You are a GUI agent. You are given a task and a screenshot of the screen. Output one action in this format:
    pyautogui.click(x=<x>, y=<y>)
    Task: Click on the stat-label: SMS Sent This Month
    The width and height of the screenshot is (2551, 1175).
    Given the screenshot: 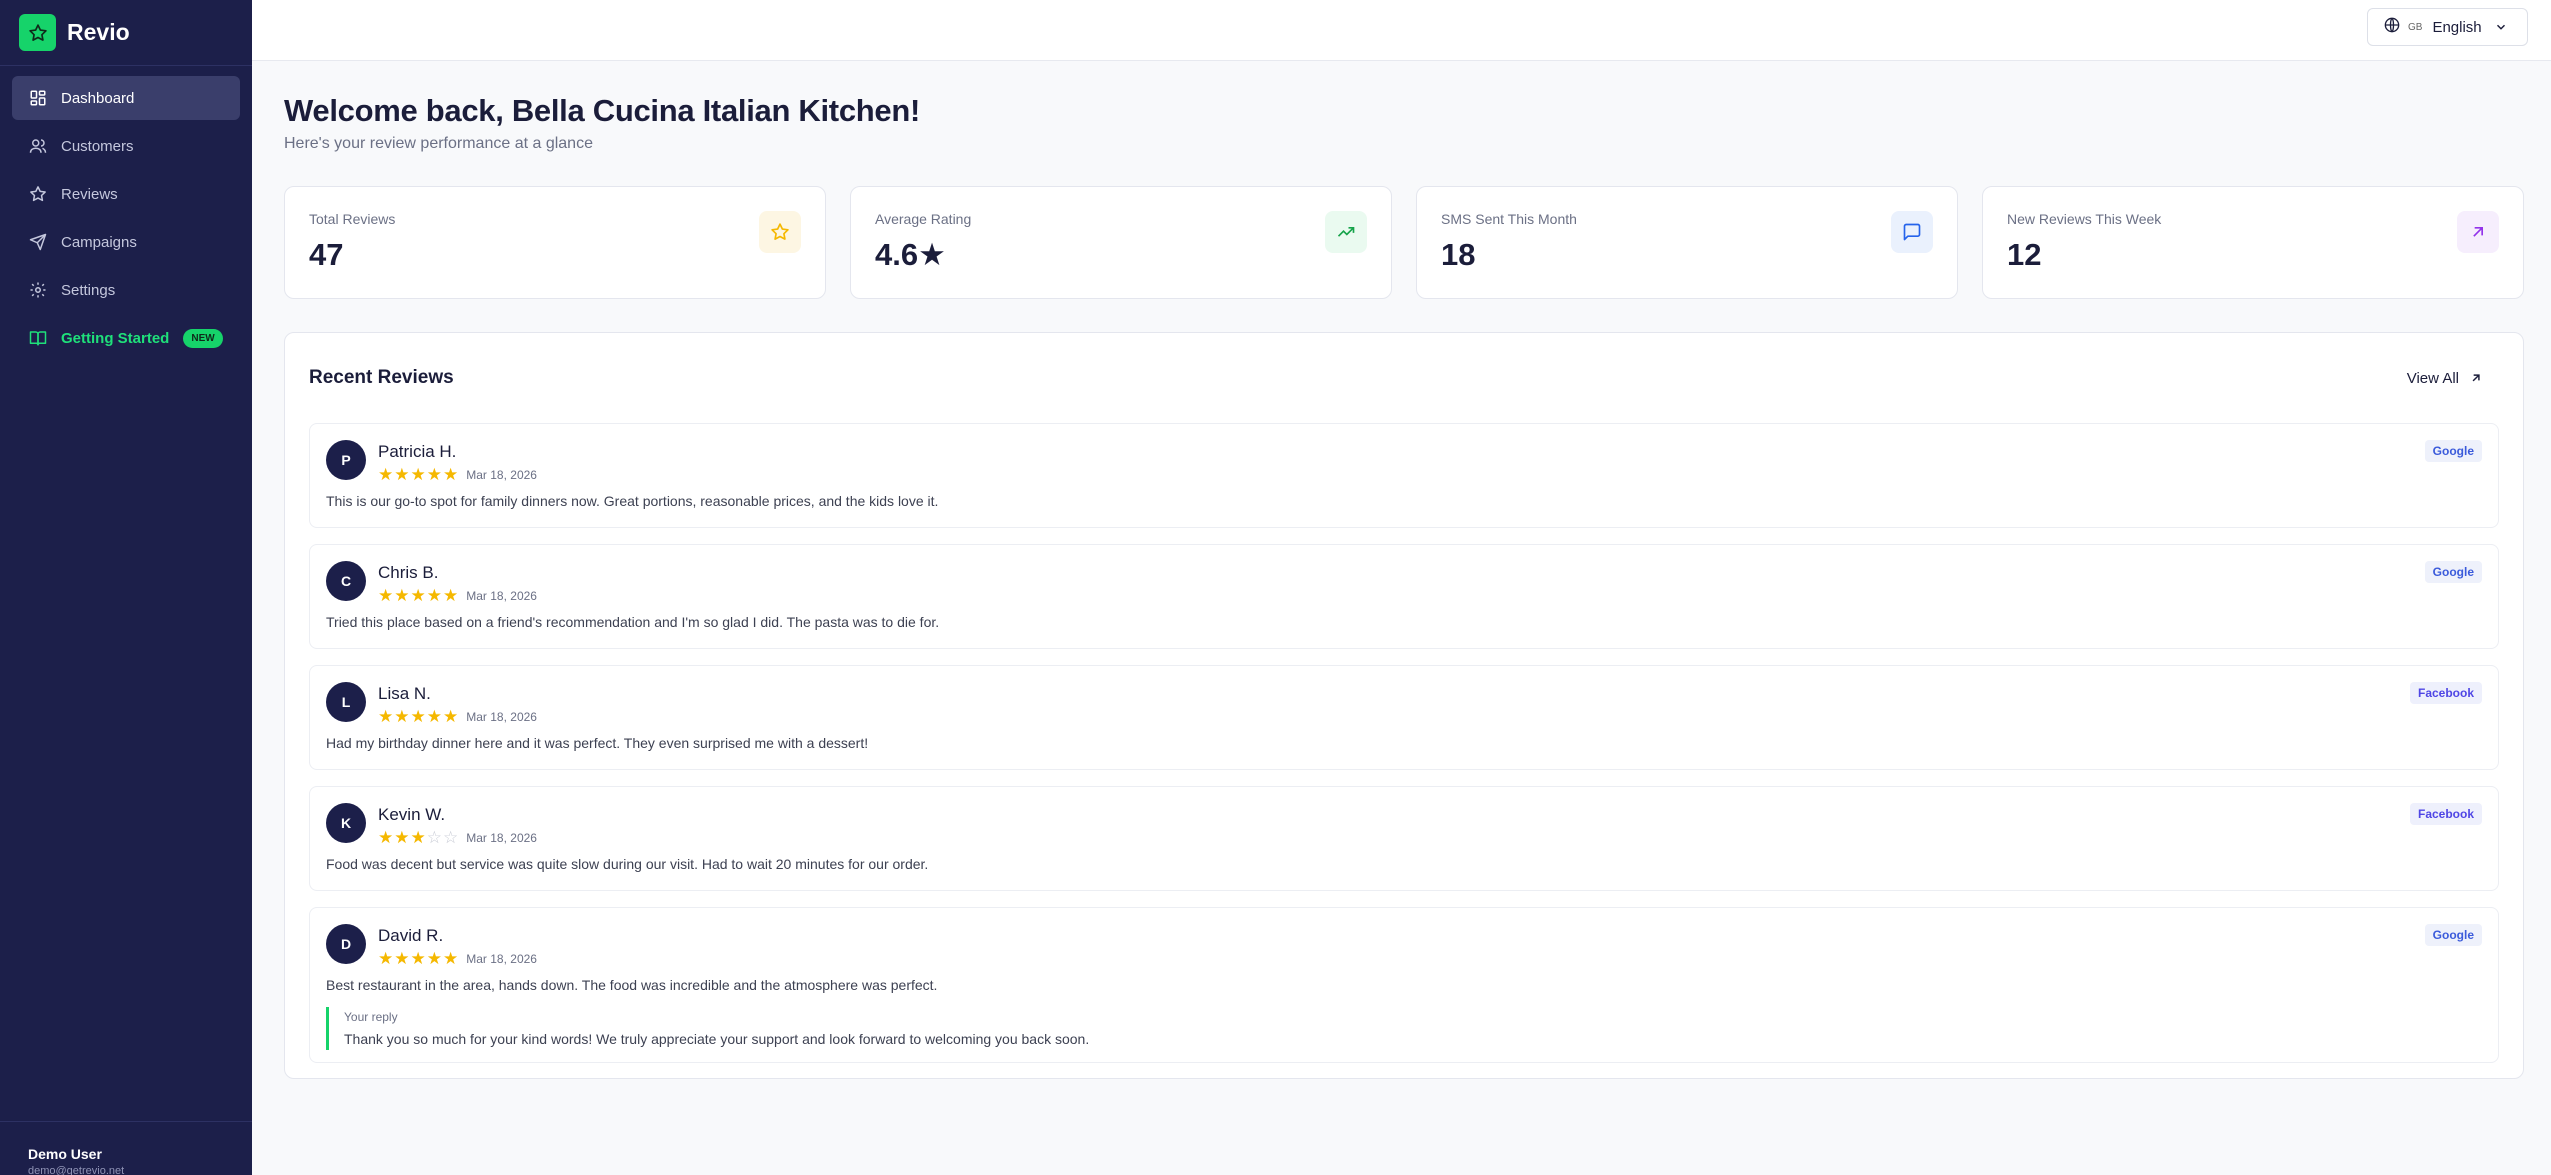 What is the action you would take?
    pyautogui.click(x=1509, y=219)
    